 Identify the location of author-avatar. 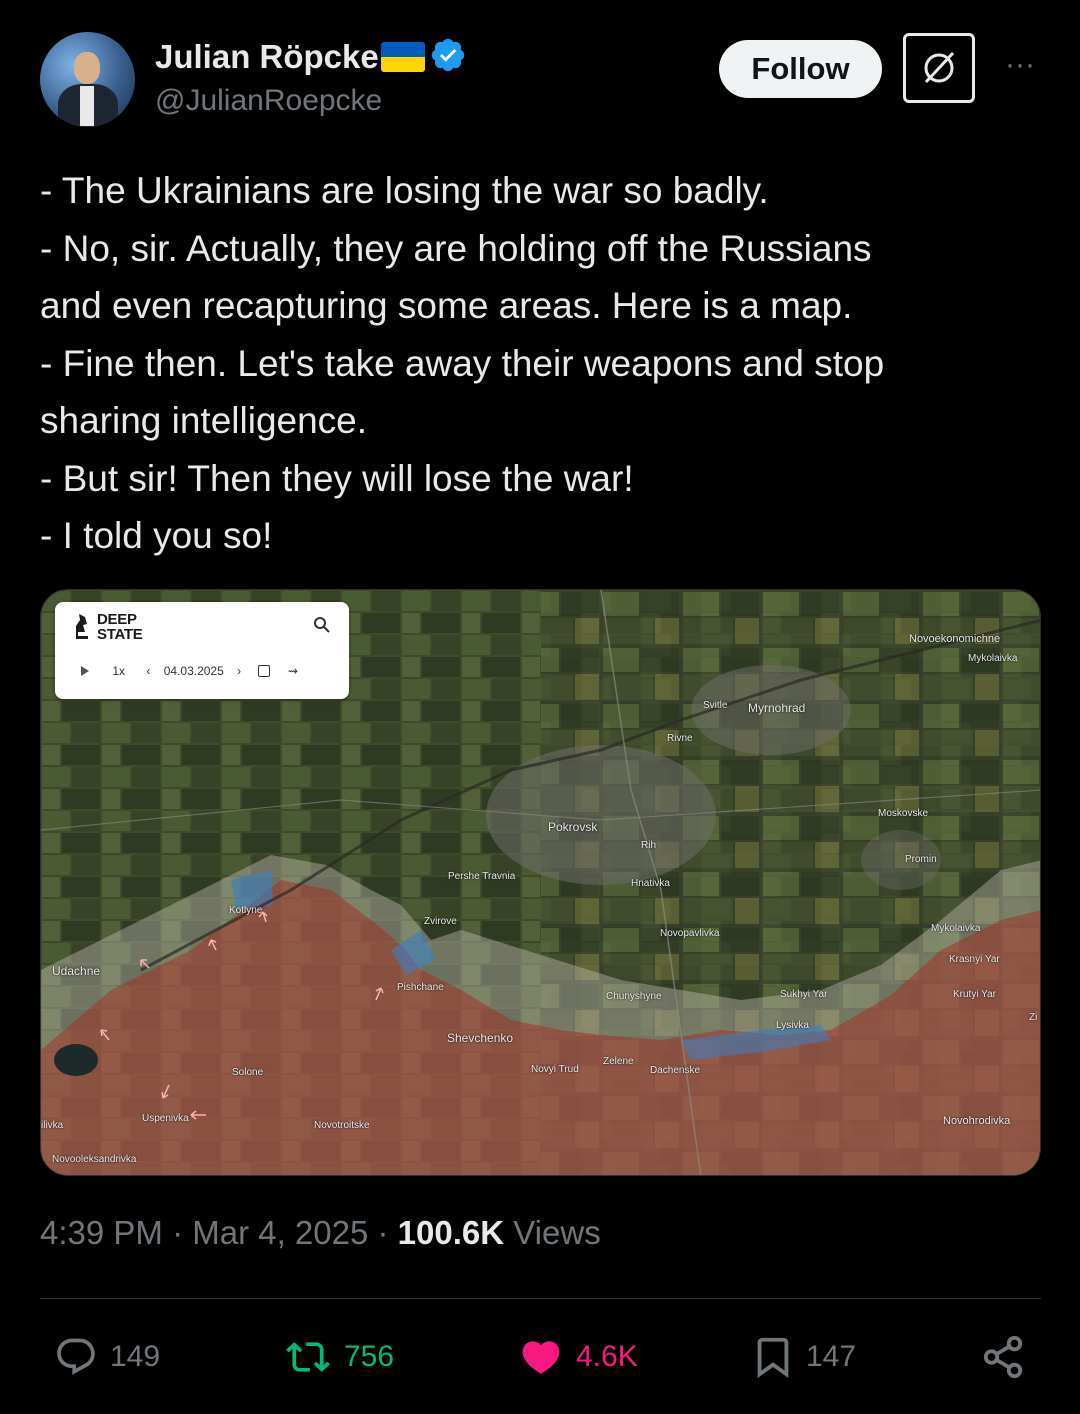
(87, 79).